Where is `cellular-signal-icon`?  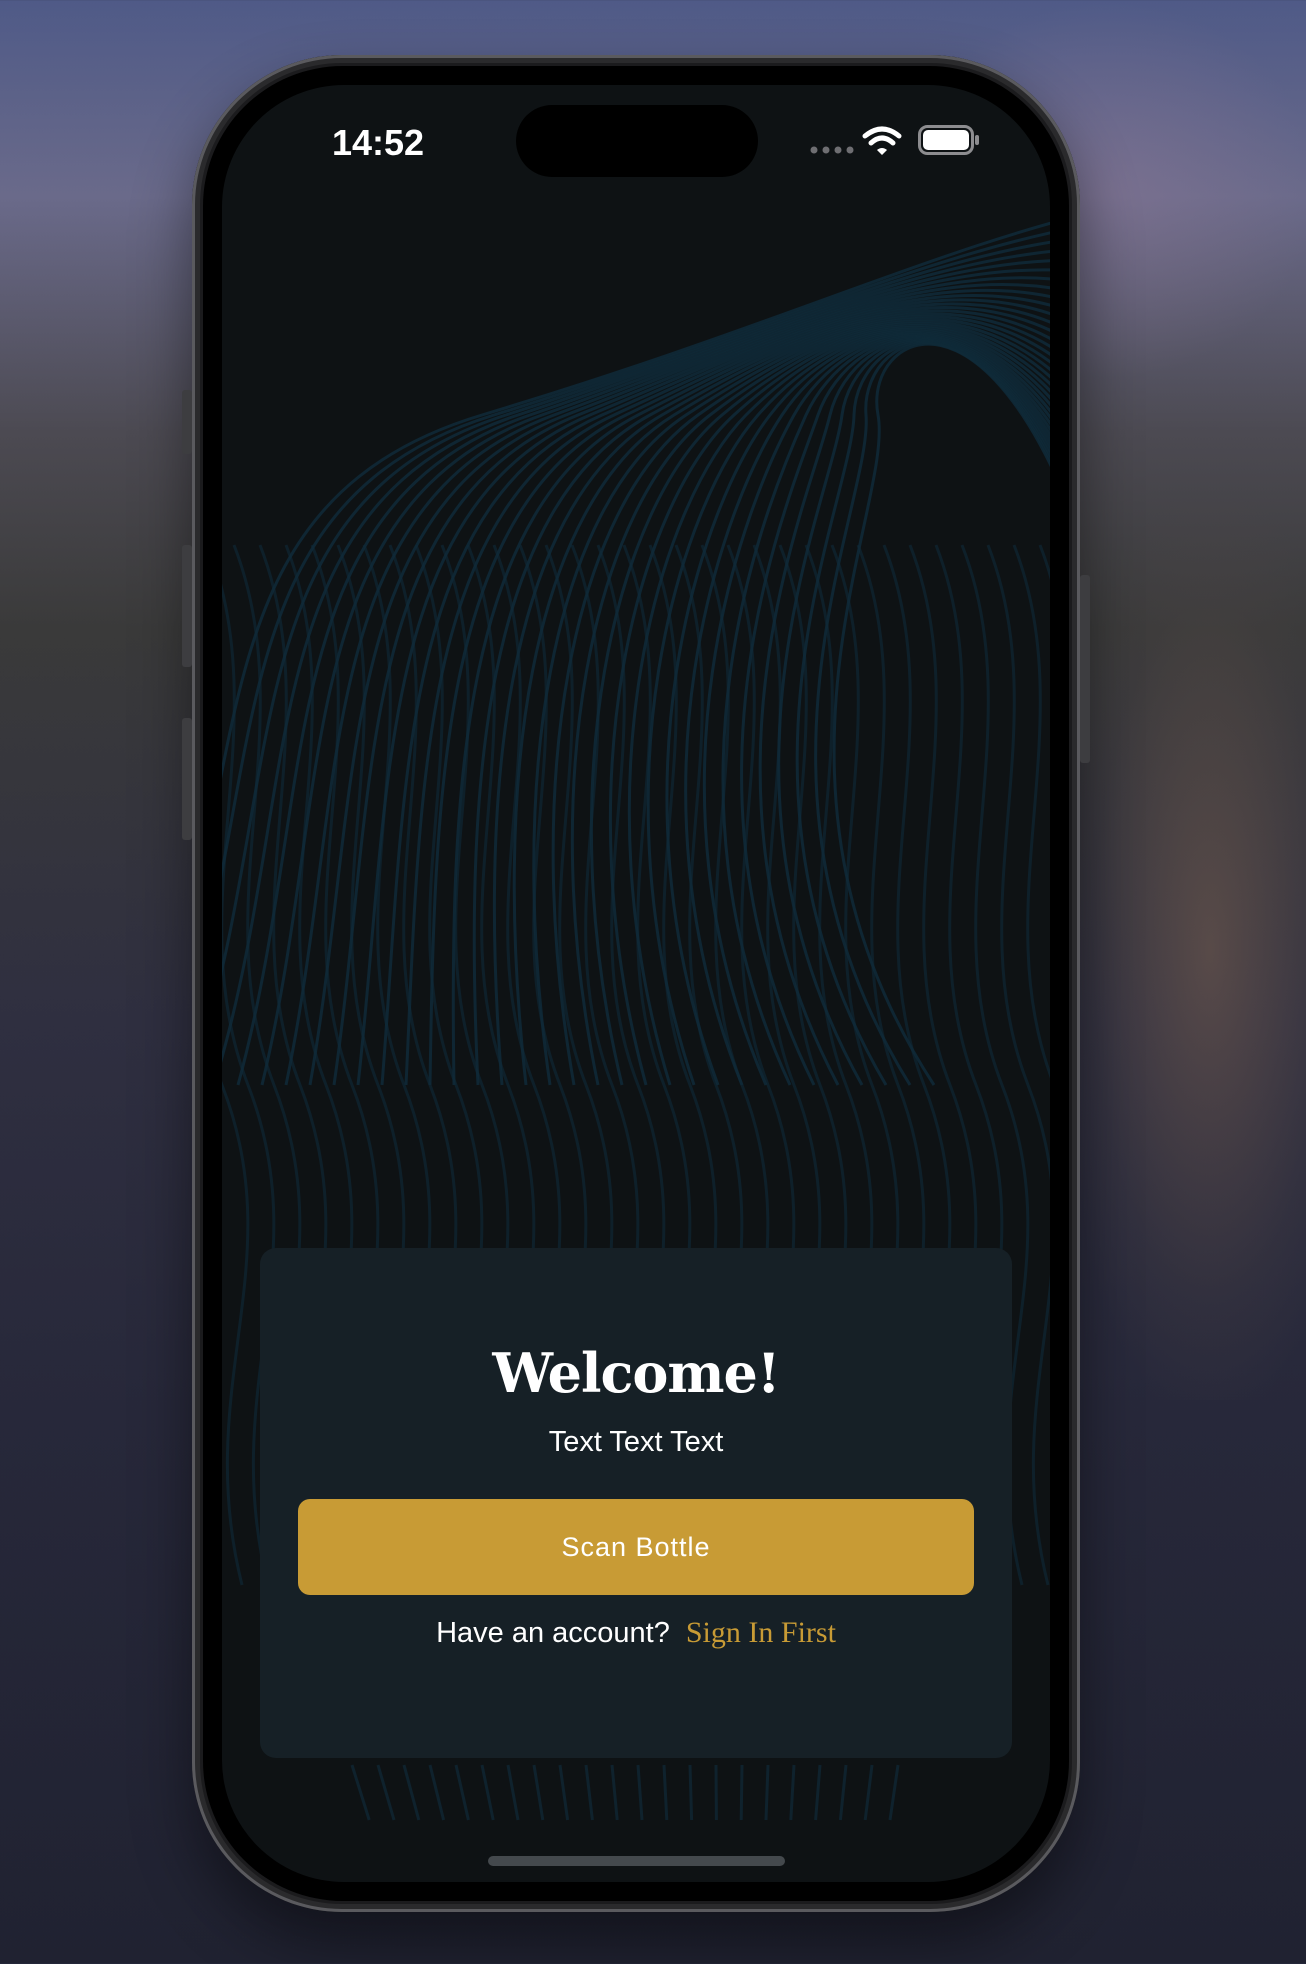 cellular-signal-icon is located at coordinates (832, 150).